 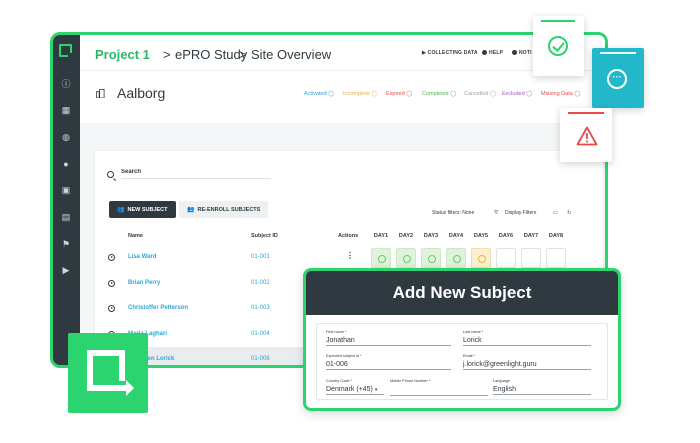 What do you see at coordinates (66, 84) in the screenshot?
I see `info-icon: ⓘ` at bounding box center [66, 84].